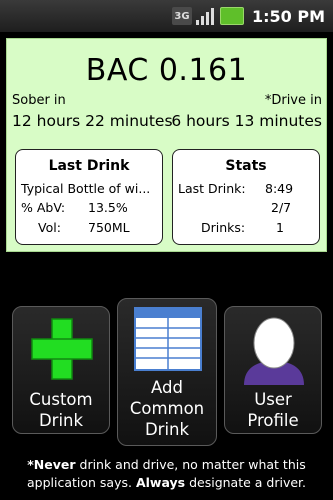 The height and width of the screenshot is (500, 333). What do you see at coordinates (279, 188) in the screenshot?
I see `stats-last-drink-time: 8:49` at bounding box center [279, 188].